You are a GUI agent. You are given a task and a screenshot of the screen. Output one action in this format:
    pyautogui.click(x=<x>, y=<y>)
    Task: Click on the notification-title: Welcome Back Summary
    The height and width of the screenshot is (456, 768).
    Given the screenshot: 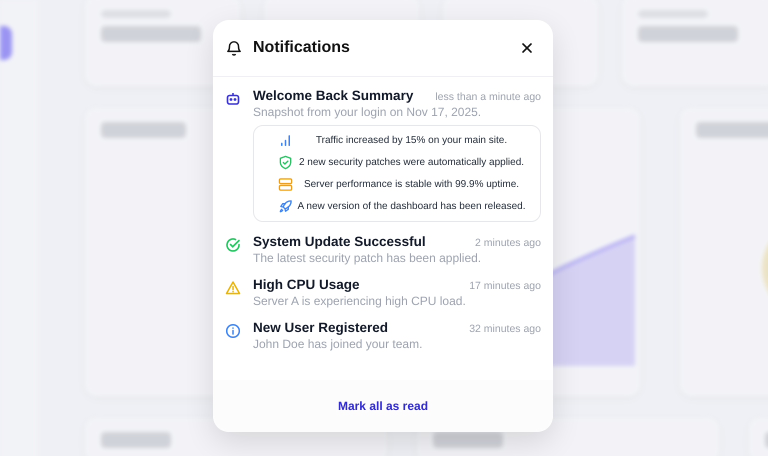 What is the action you would take?
    pyautogui.click(x=333, y=95)
    